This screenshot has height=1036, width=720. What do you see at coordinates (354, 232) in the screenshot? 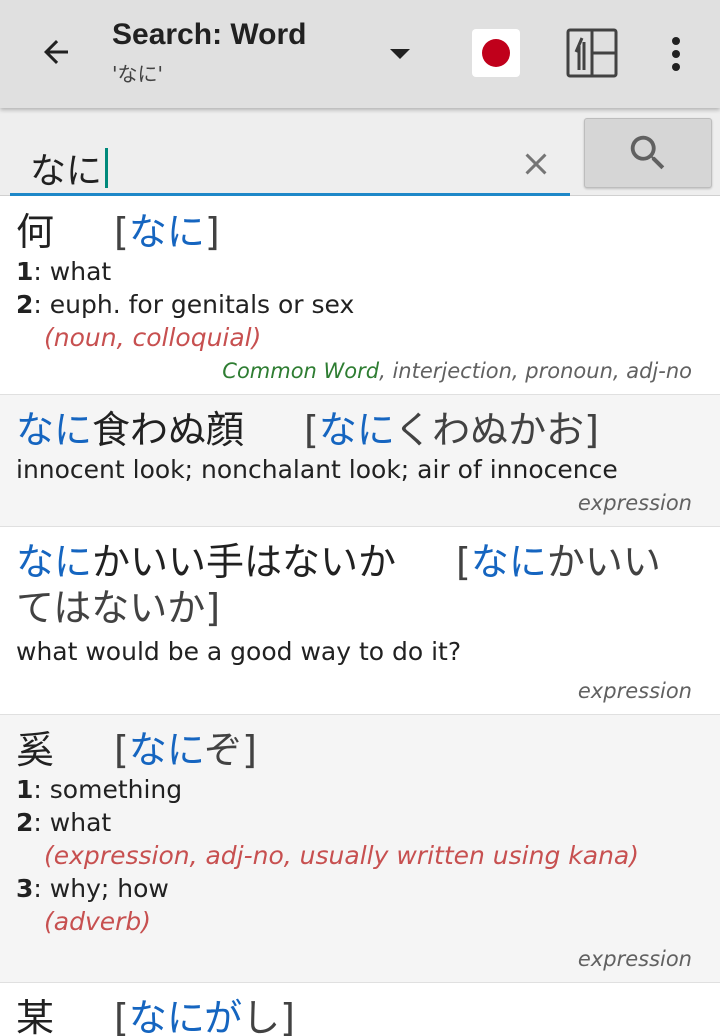
I see `entry-headline: 何 [なに]` at bounding box center [354, 232].